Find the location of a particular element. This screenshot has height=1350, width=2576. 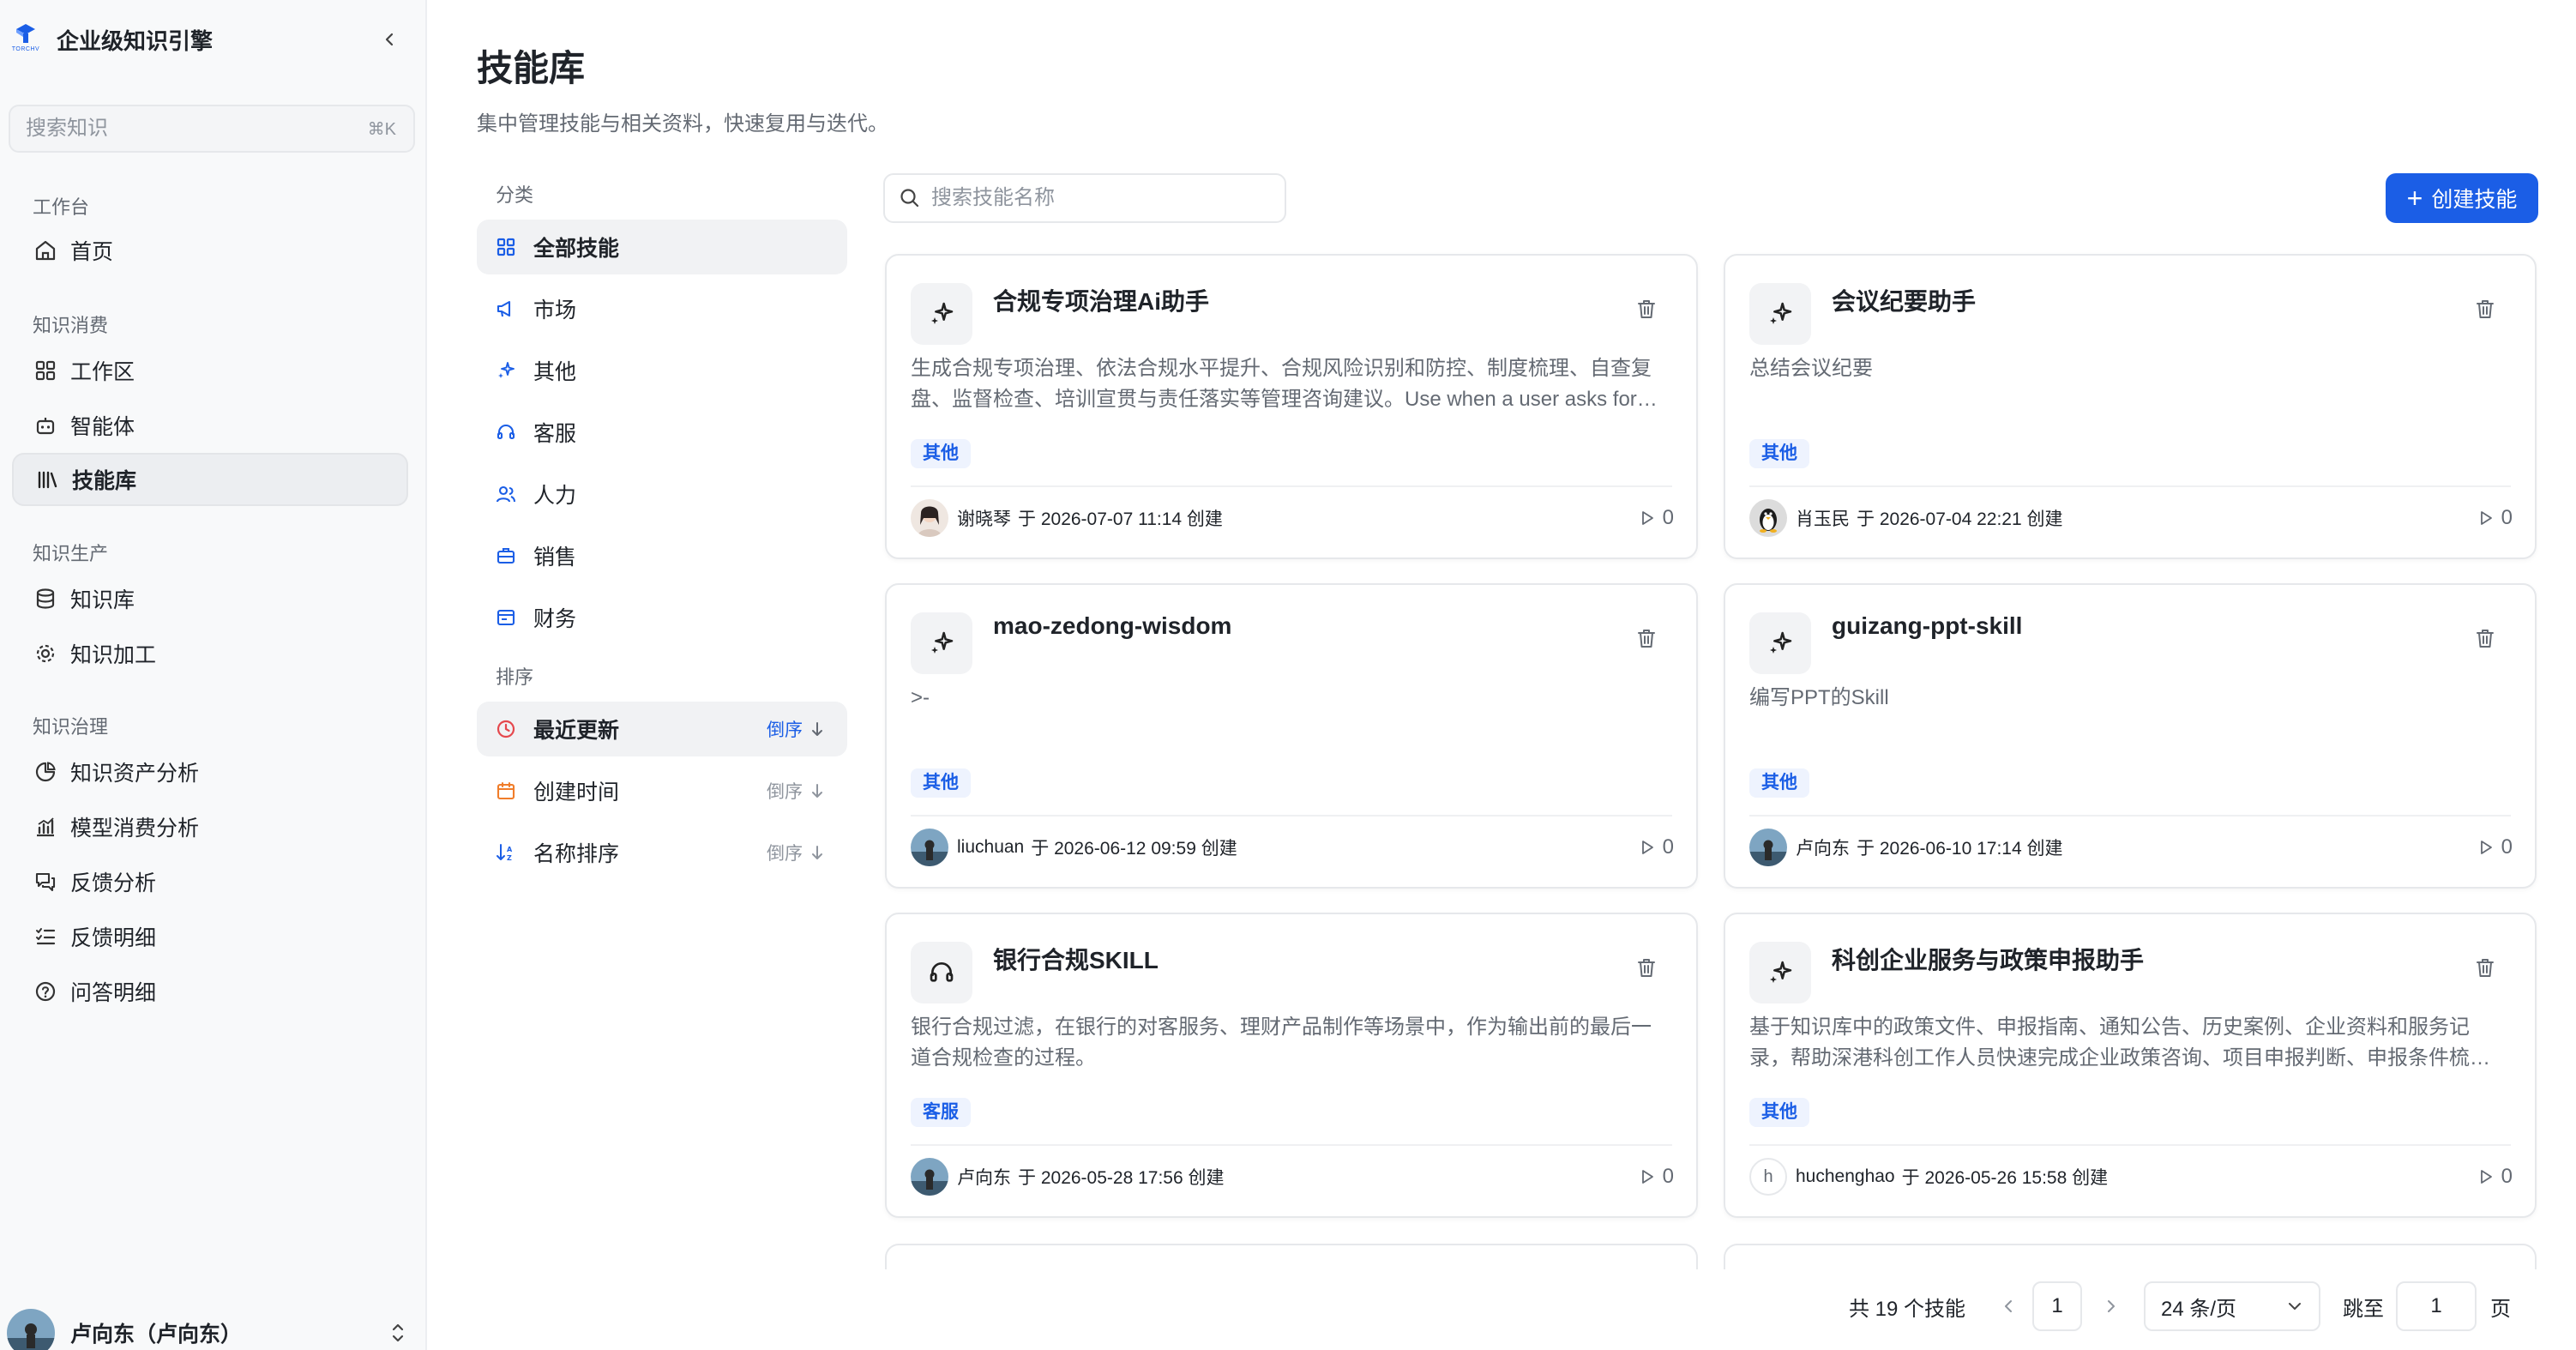

sort-order-text: 倒序 is located at coordinates (785, 730).